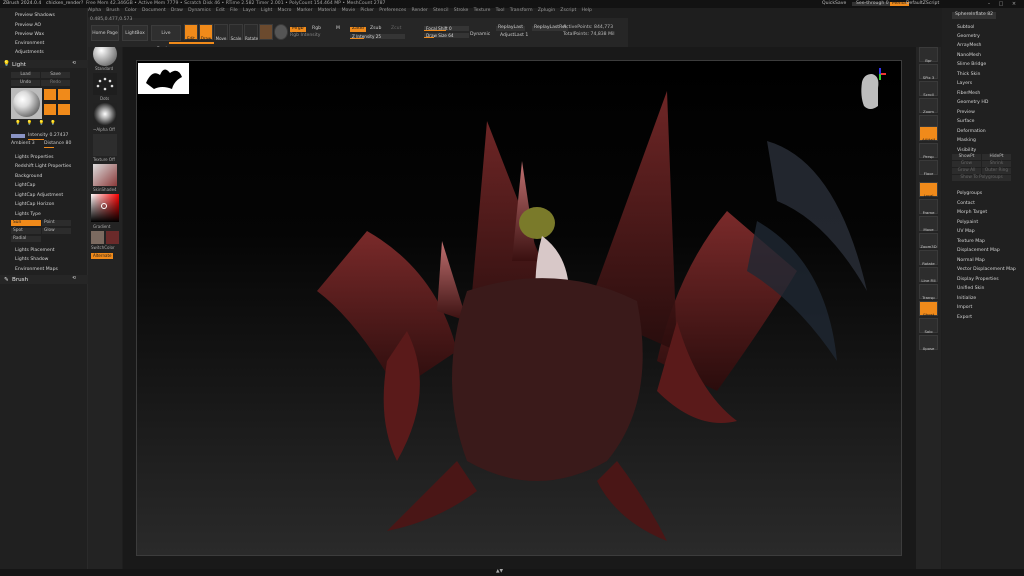 Image resolution: width=1024 pixels, height=576 pixels. I want to click on maximize-icon: □, so click(1001, 4).